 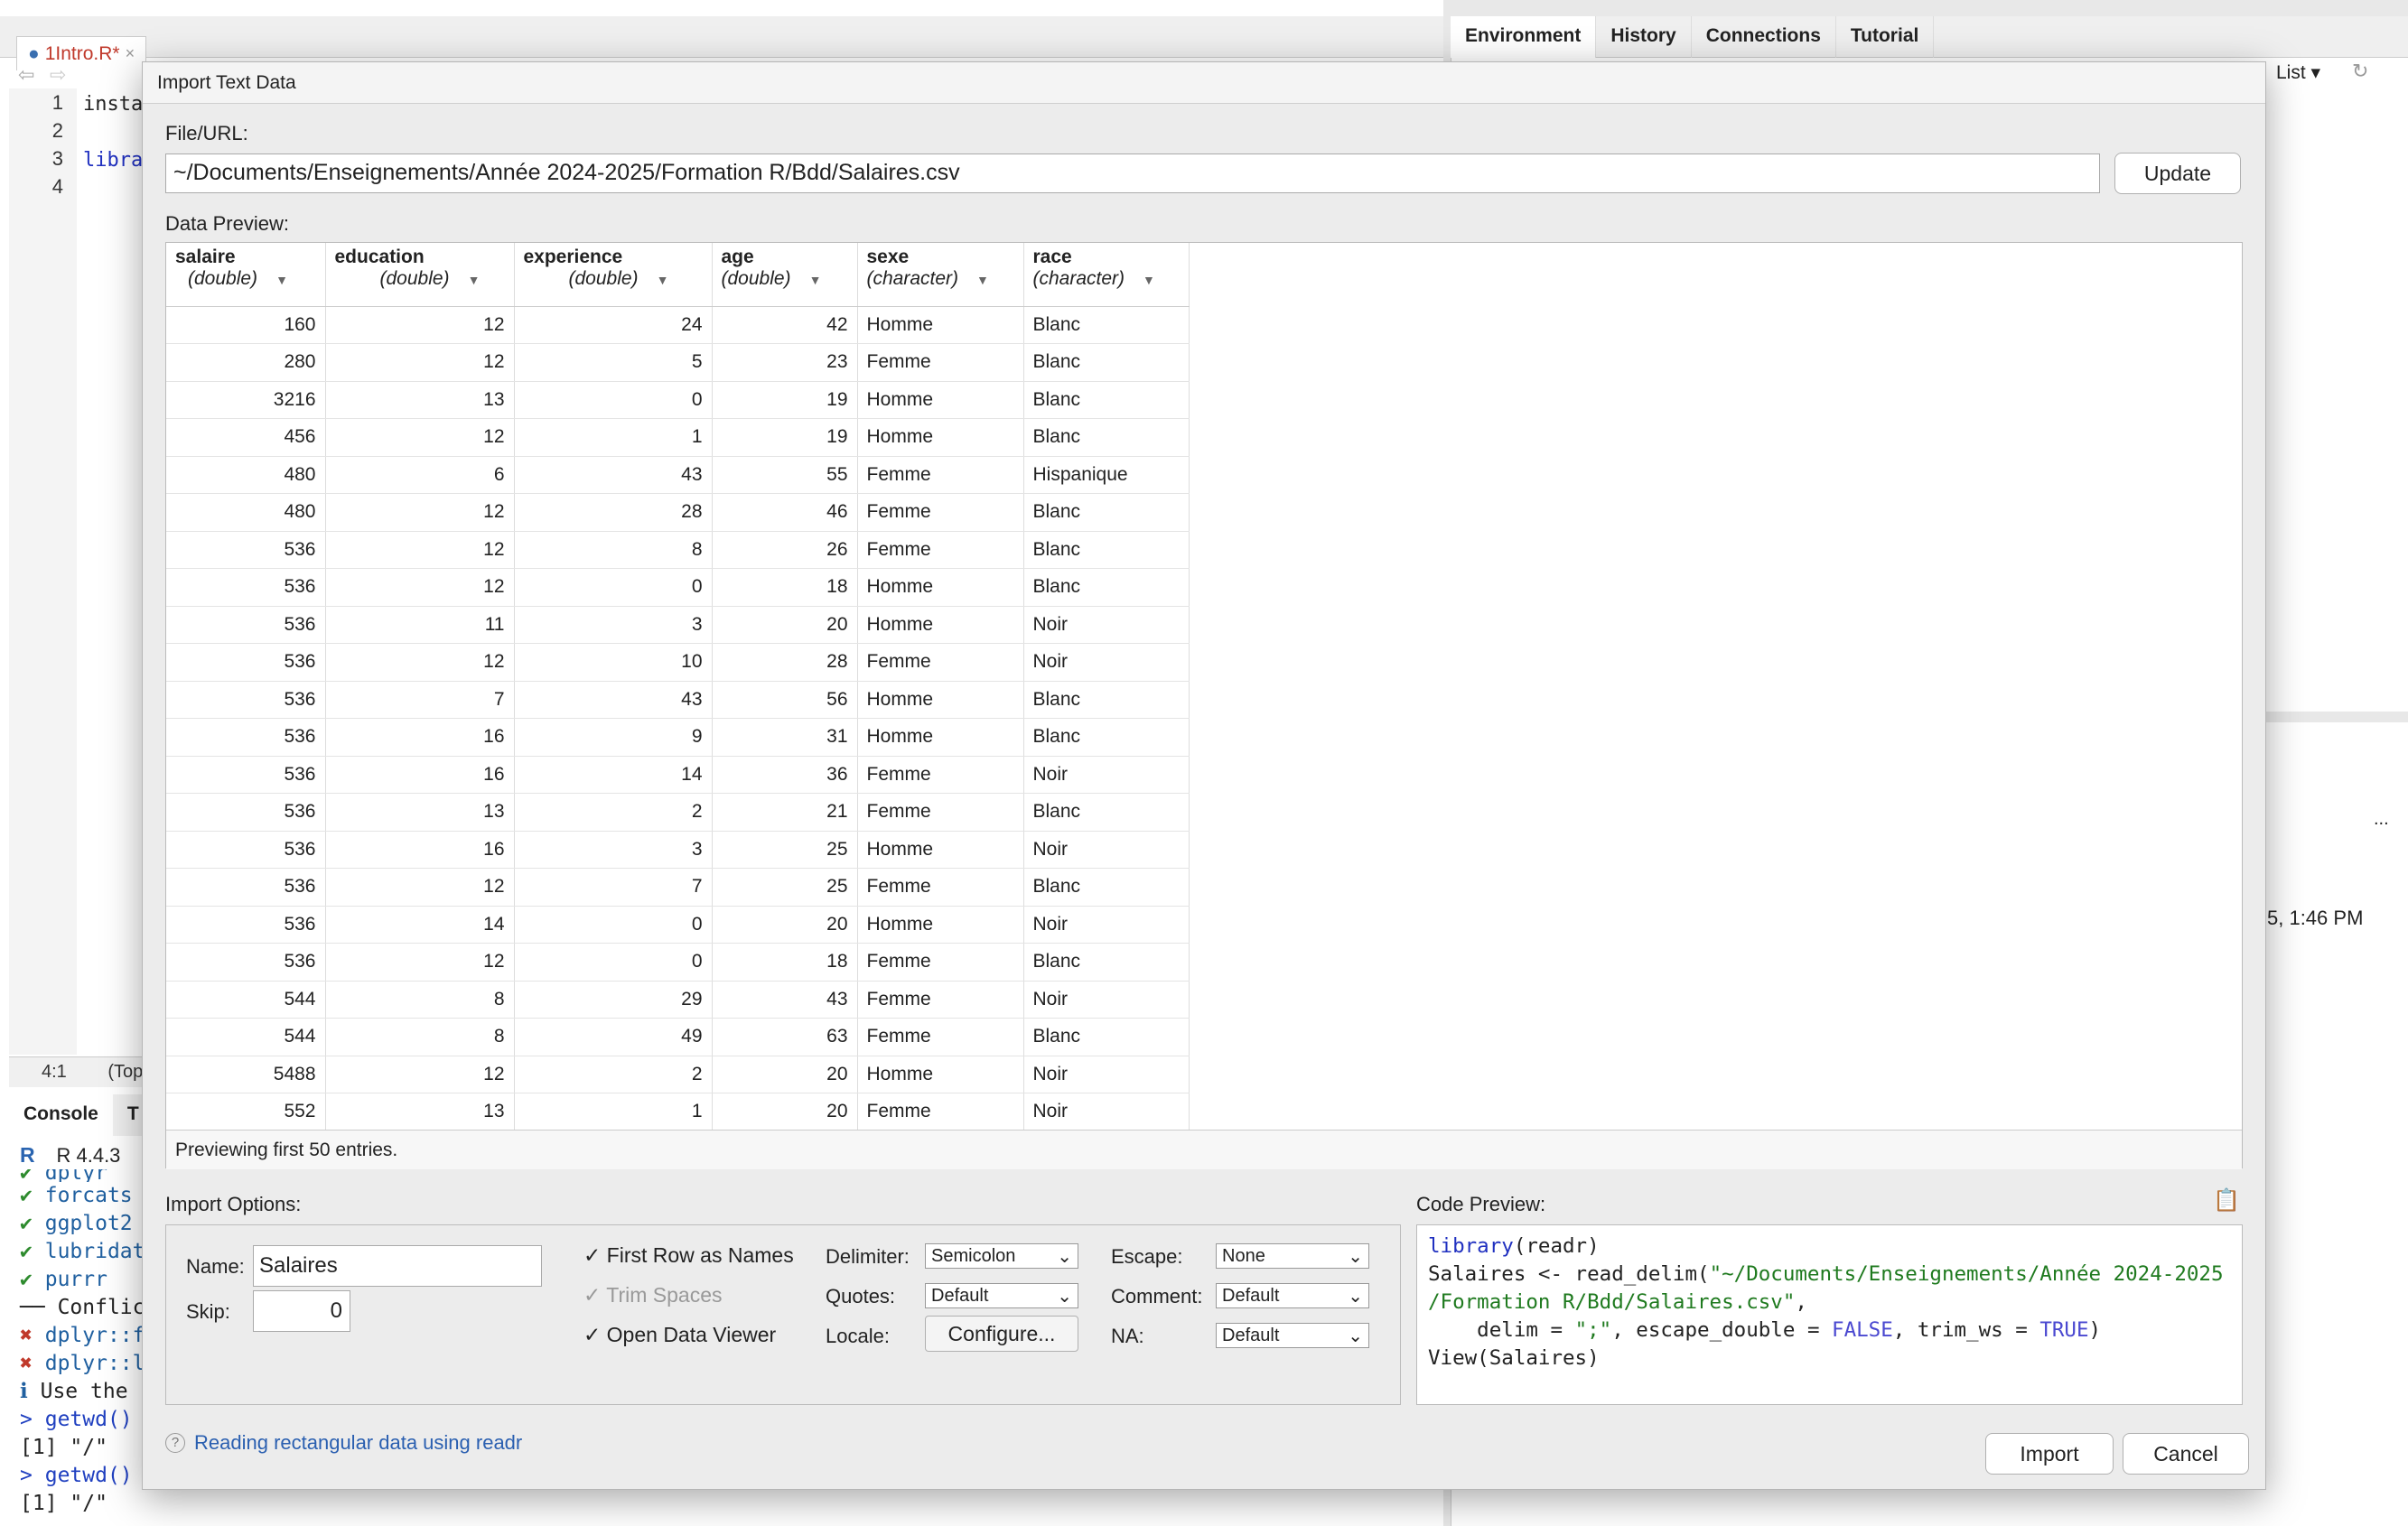 I want to click on table-cell: 7, so click(x=420, y=700).